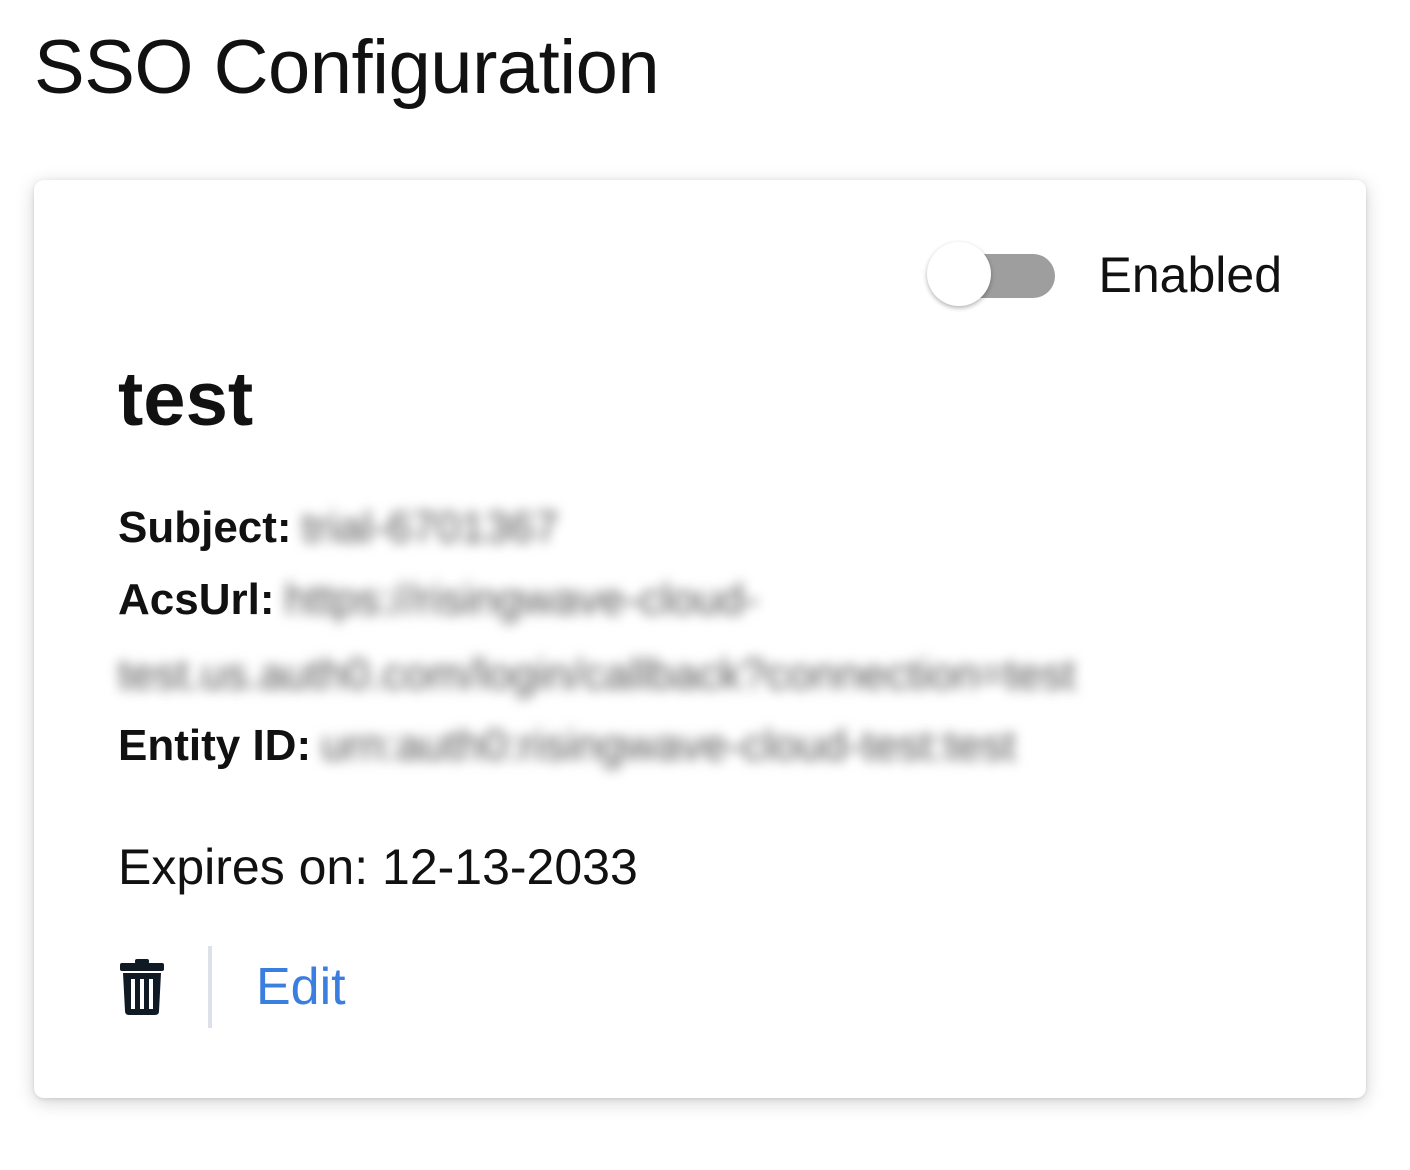  I want to click on page-title: SSO Configuration, so click(347, 67).